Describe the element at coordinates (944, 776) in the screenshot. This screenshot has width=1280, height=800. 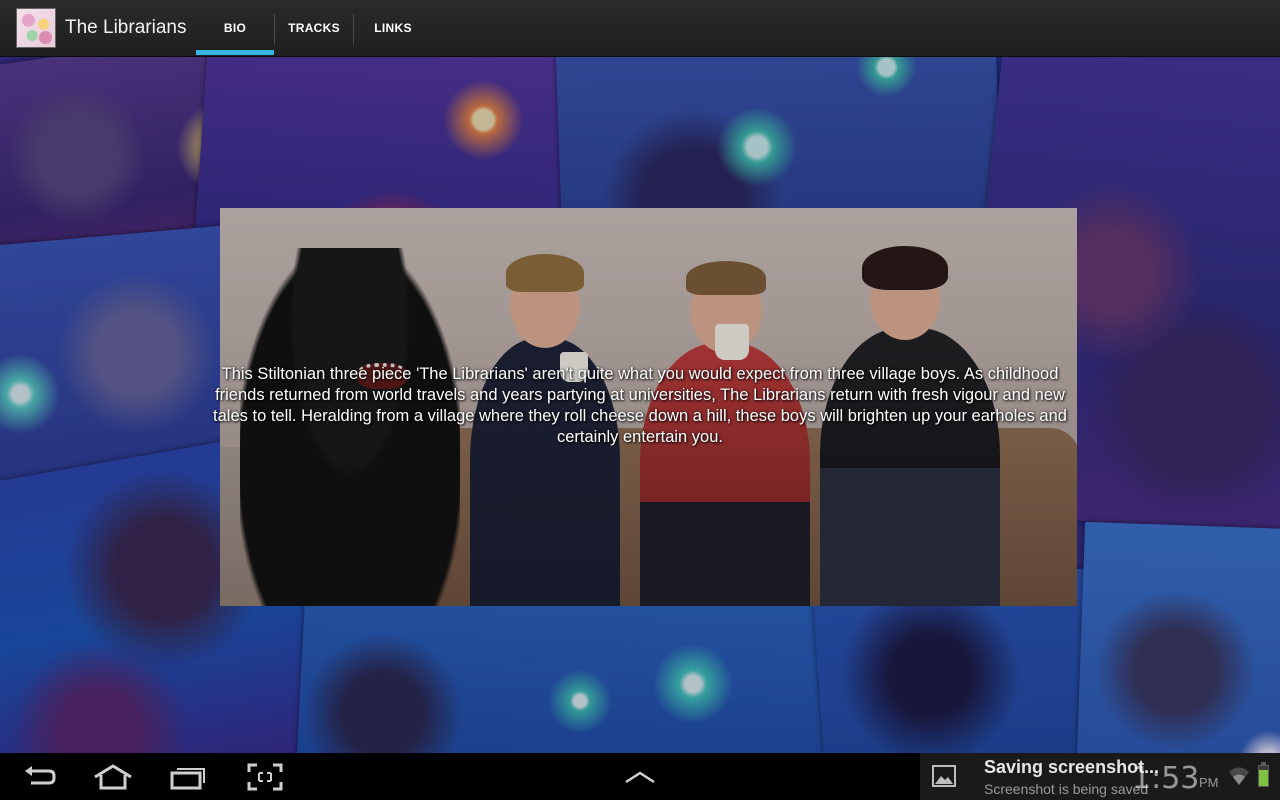
I see `image-icon` at that location.